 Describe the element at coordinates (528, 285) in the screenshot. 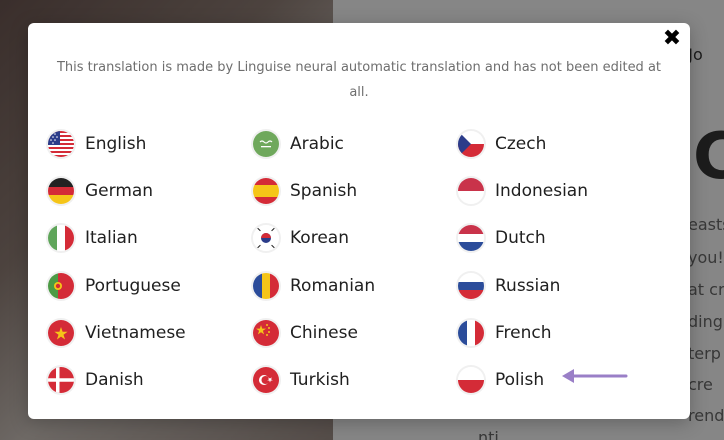

I see `language-label: Russian` at that location.